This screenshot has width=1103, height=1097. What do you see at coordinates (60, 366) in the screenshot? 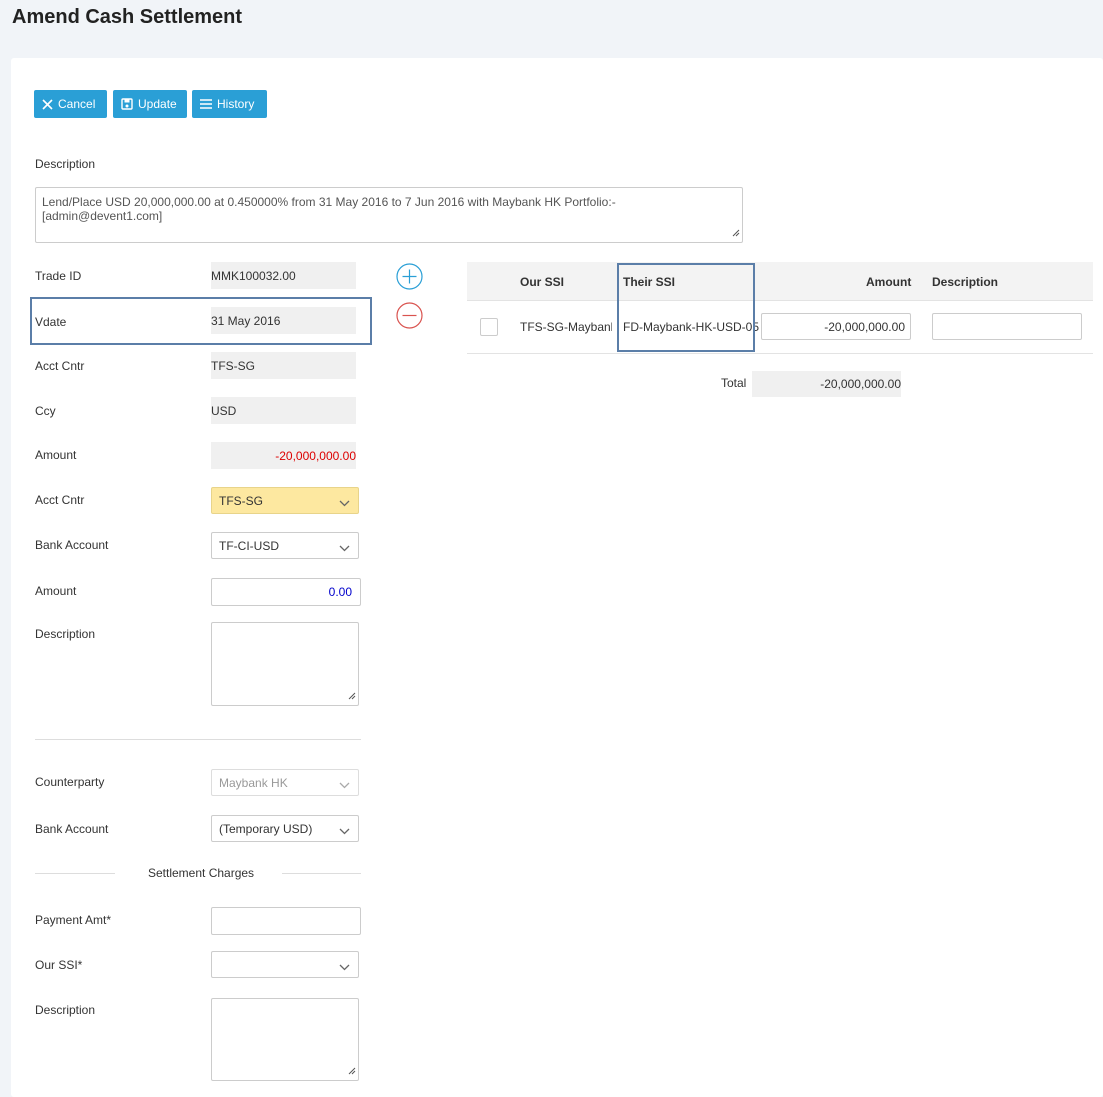
I see `acct-cntr-label: Acct Cntr` at bounding box center [60, 366].